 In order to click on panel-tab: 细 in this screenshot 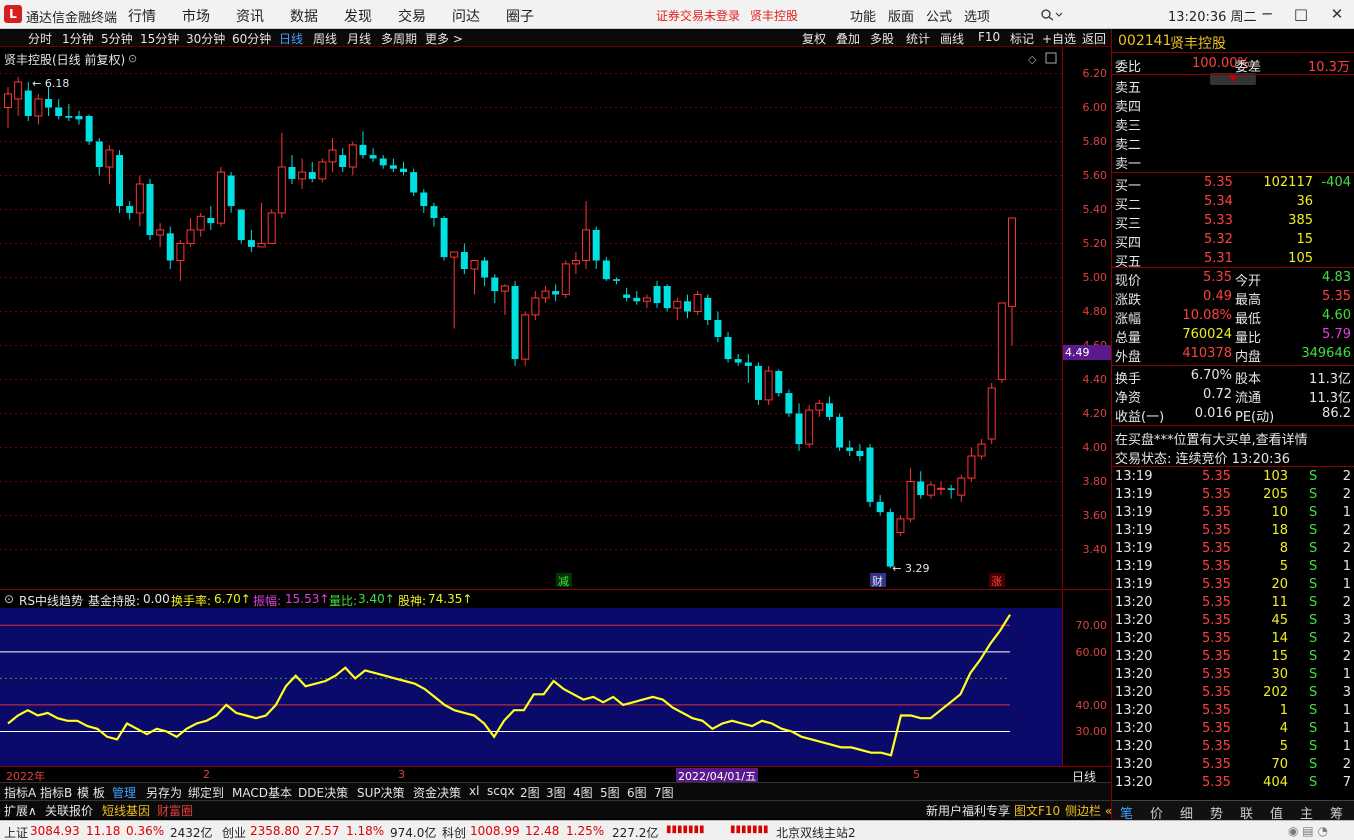, I will do `click(1186, 812)`.